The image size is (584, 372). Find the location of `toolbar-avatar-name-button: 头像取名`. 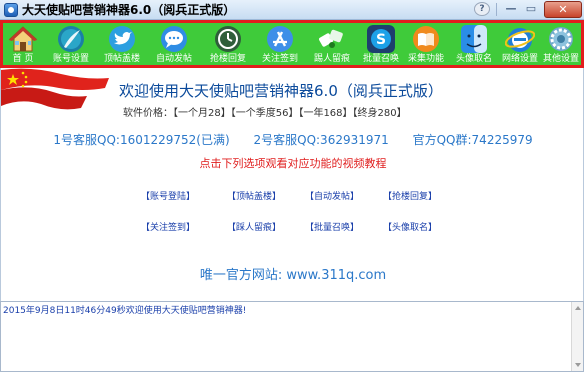

toolbar-avatar-name-button: 头像取名 is located at coordinates (474, 44).